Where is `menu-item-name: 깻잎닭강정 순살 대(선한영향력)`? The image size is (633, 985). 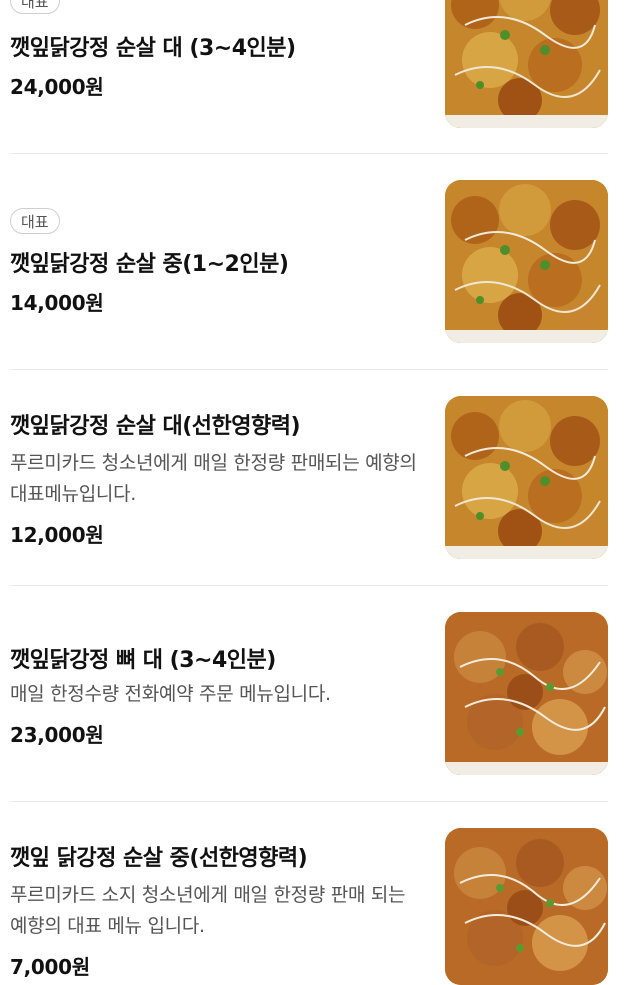
menu-item-name: 깻잎닭강정 순살 대(선한영향력) is located at coordinates (155, 426).